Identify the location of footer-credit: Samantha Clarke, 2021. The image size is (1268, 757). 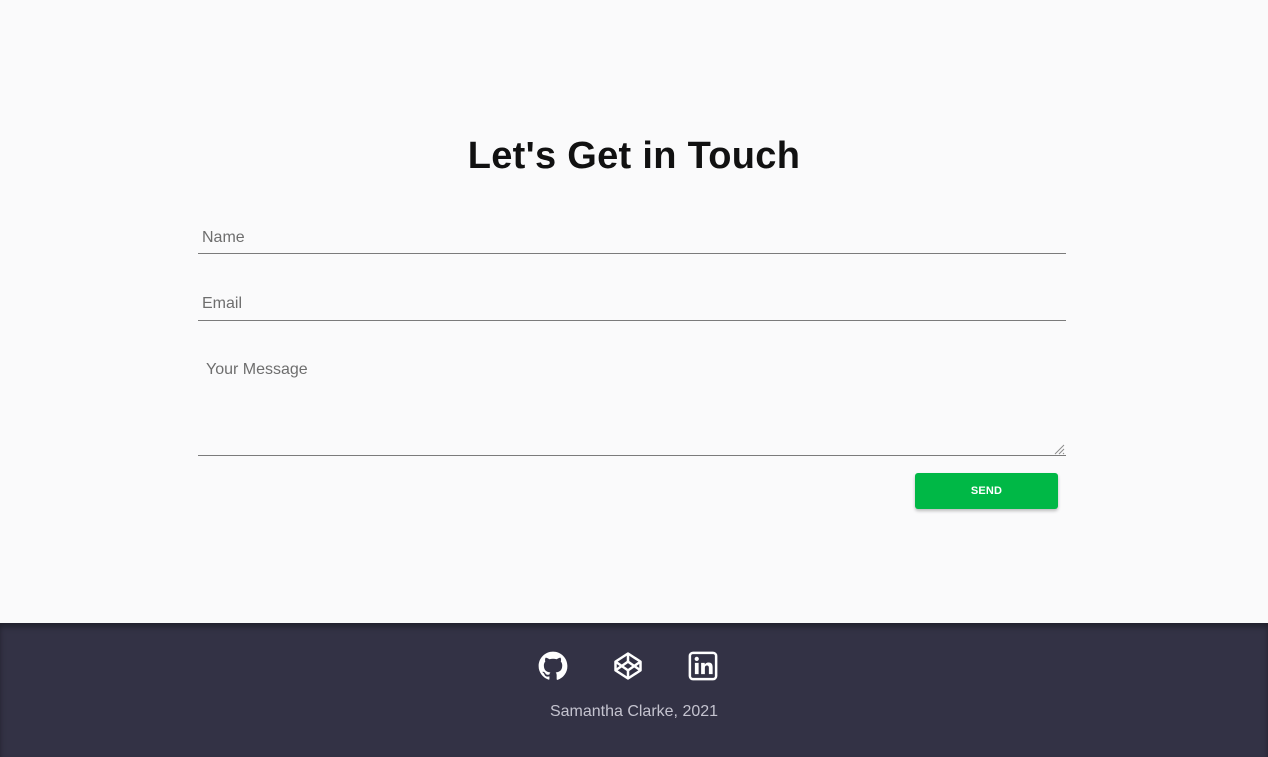
(634, 711).